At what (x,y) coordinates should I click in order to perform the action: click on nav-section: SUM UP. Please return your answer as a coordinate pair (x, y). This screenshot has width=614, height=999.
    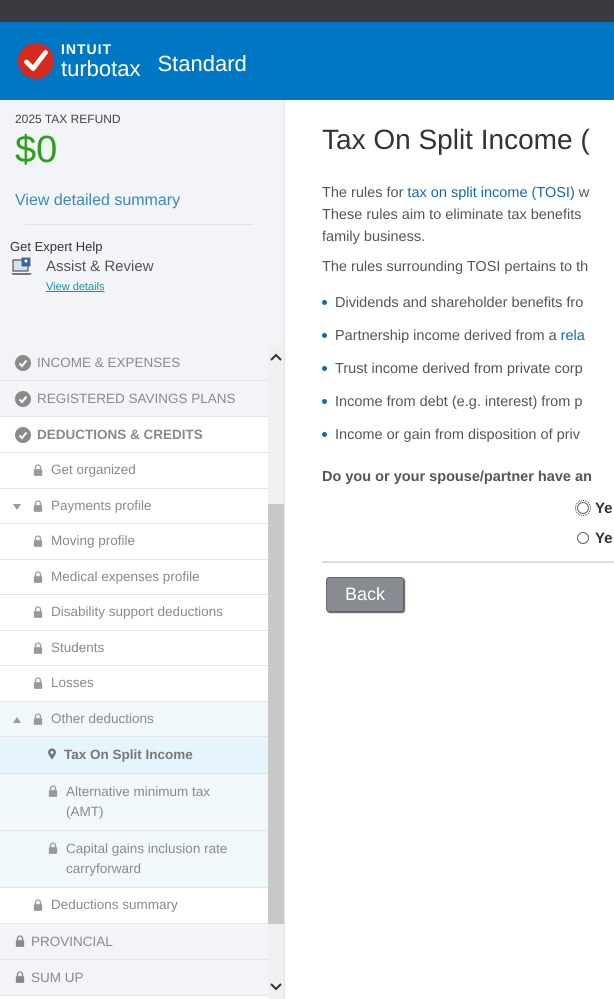
    Looking at the image, I should click on (134, 978).